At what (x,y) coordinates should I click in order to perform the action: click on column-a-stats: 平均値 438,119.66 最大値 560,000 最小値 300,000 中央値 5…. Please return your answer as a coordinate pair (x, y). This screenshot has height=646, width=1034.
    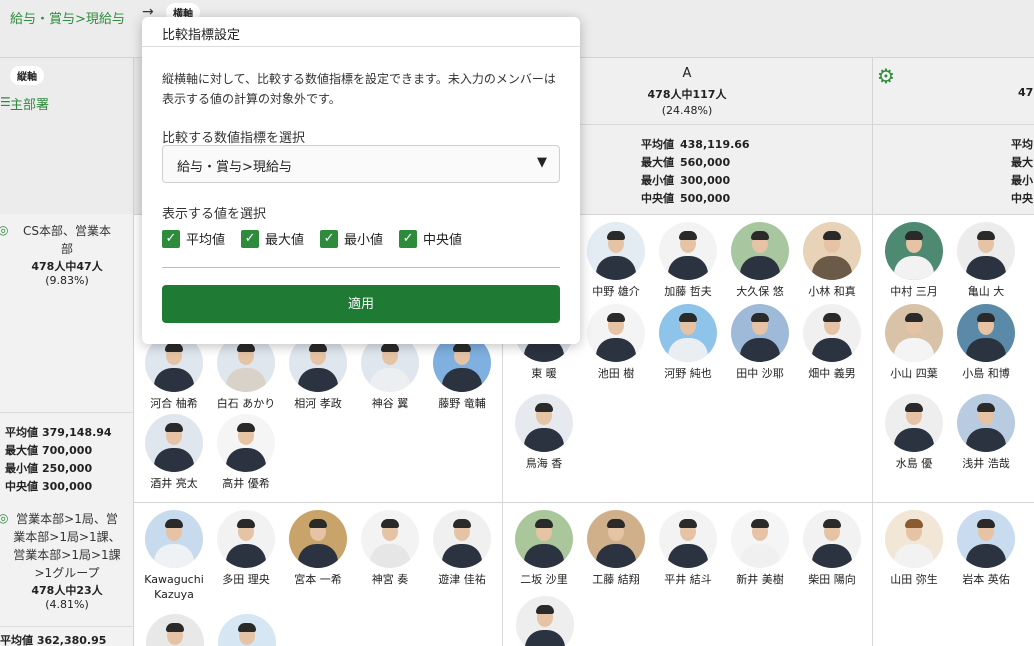
    Looking at the image, I should click on (695, 171).